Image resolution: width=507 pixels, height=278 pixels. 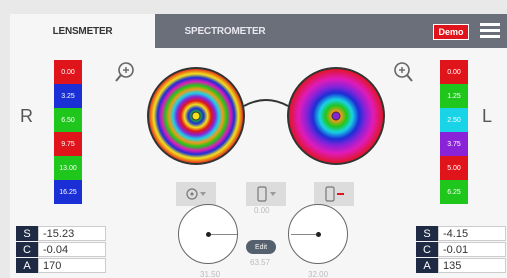 What do you see at coordinates (454, 96) in the screenshot?
I see `left-scale-cell: 1.25` at bounding box center [454, 96].